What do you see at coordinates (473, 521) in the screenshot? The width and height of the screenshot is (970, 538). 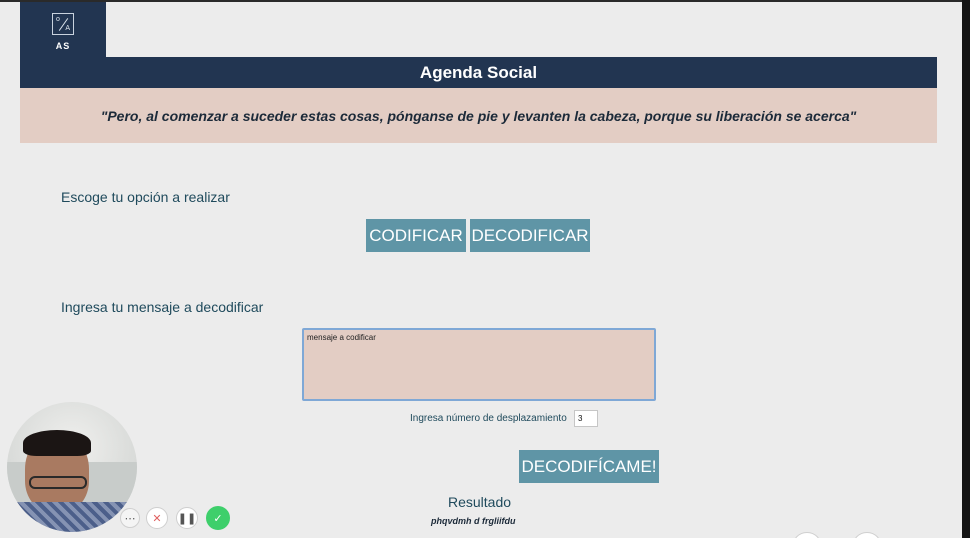 I see `result-value: phqvdmh d frgliifdu` at bounding box center [473, 521].